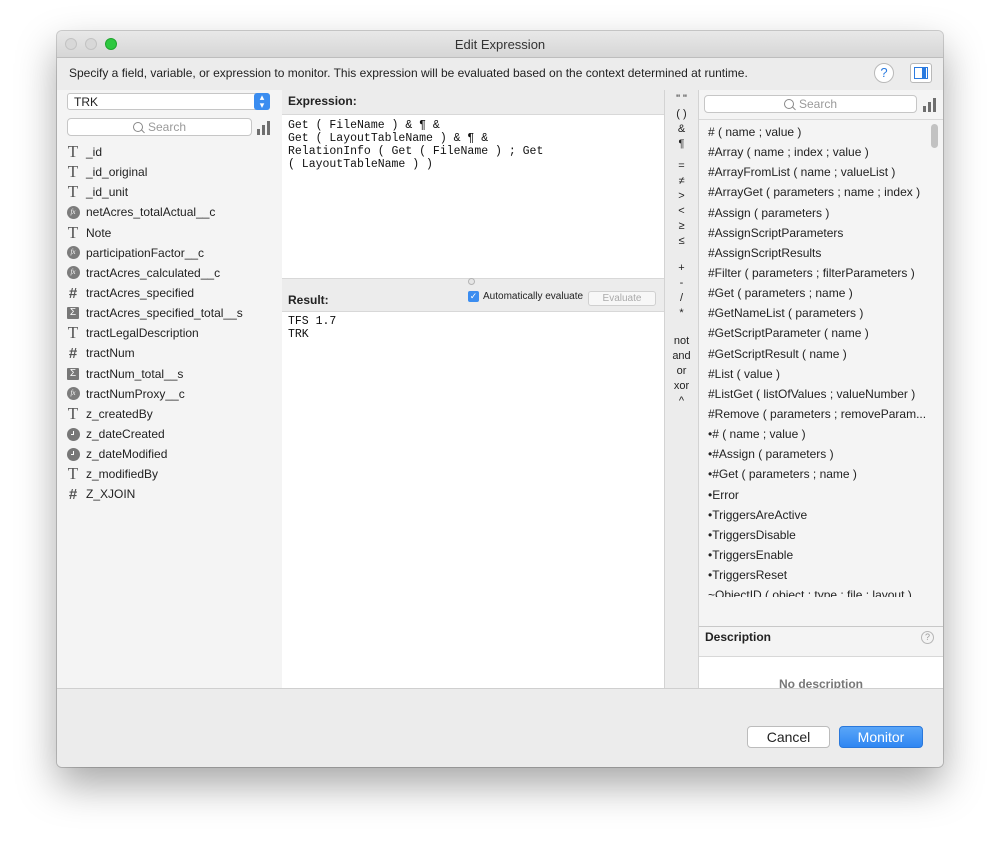  What do you see at coordinates (817, 474) in the screenshot?
I see `function-item: •#Get ( parameters ; name )` at bounding box center [817, 474].